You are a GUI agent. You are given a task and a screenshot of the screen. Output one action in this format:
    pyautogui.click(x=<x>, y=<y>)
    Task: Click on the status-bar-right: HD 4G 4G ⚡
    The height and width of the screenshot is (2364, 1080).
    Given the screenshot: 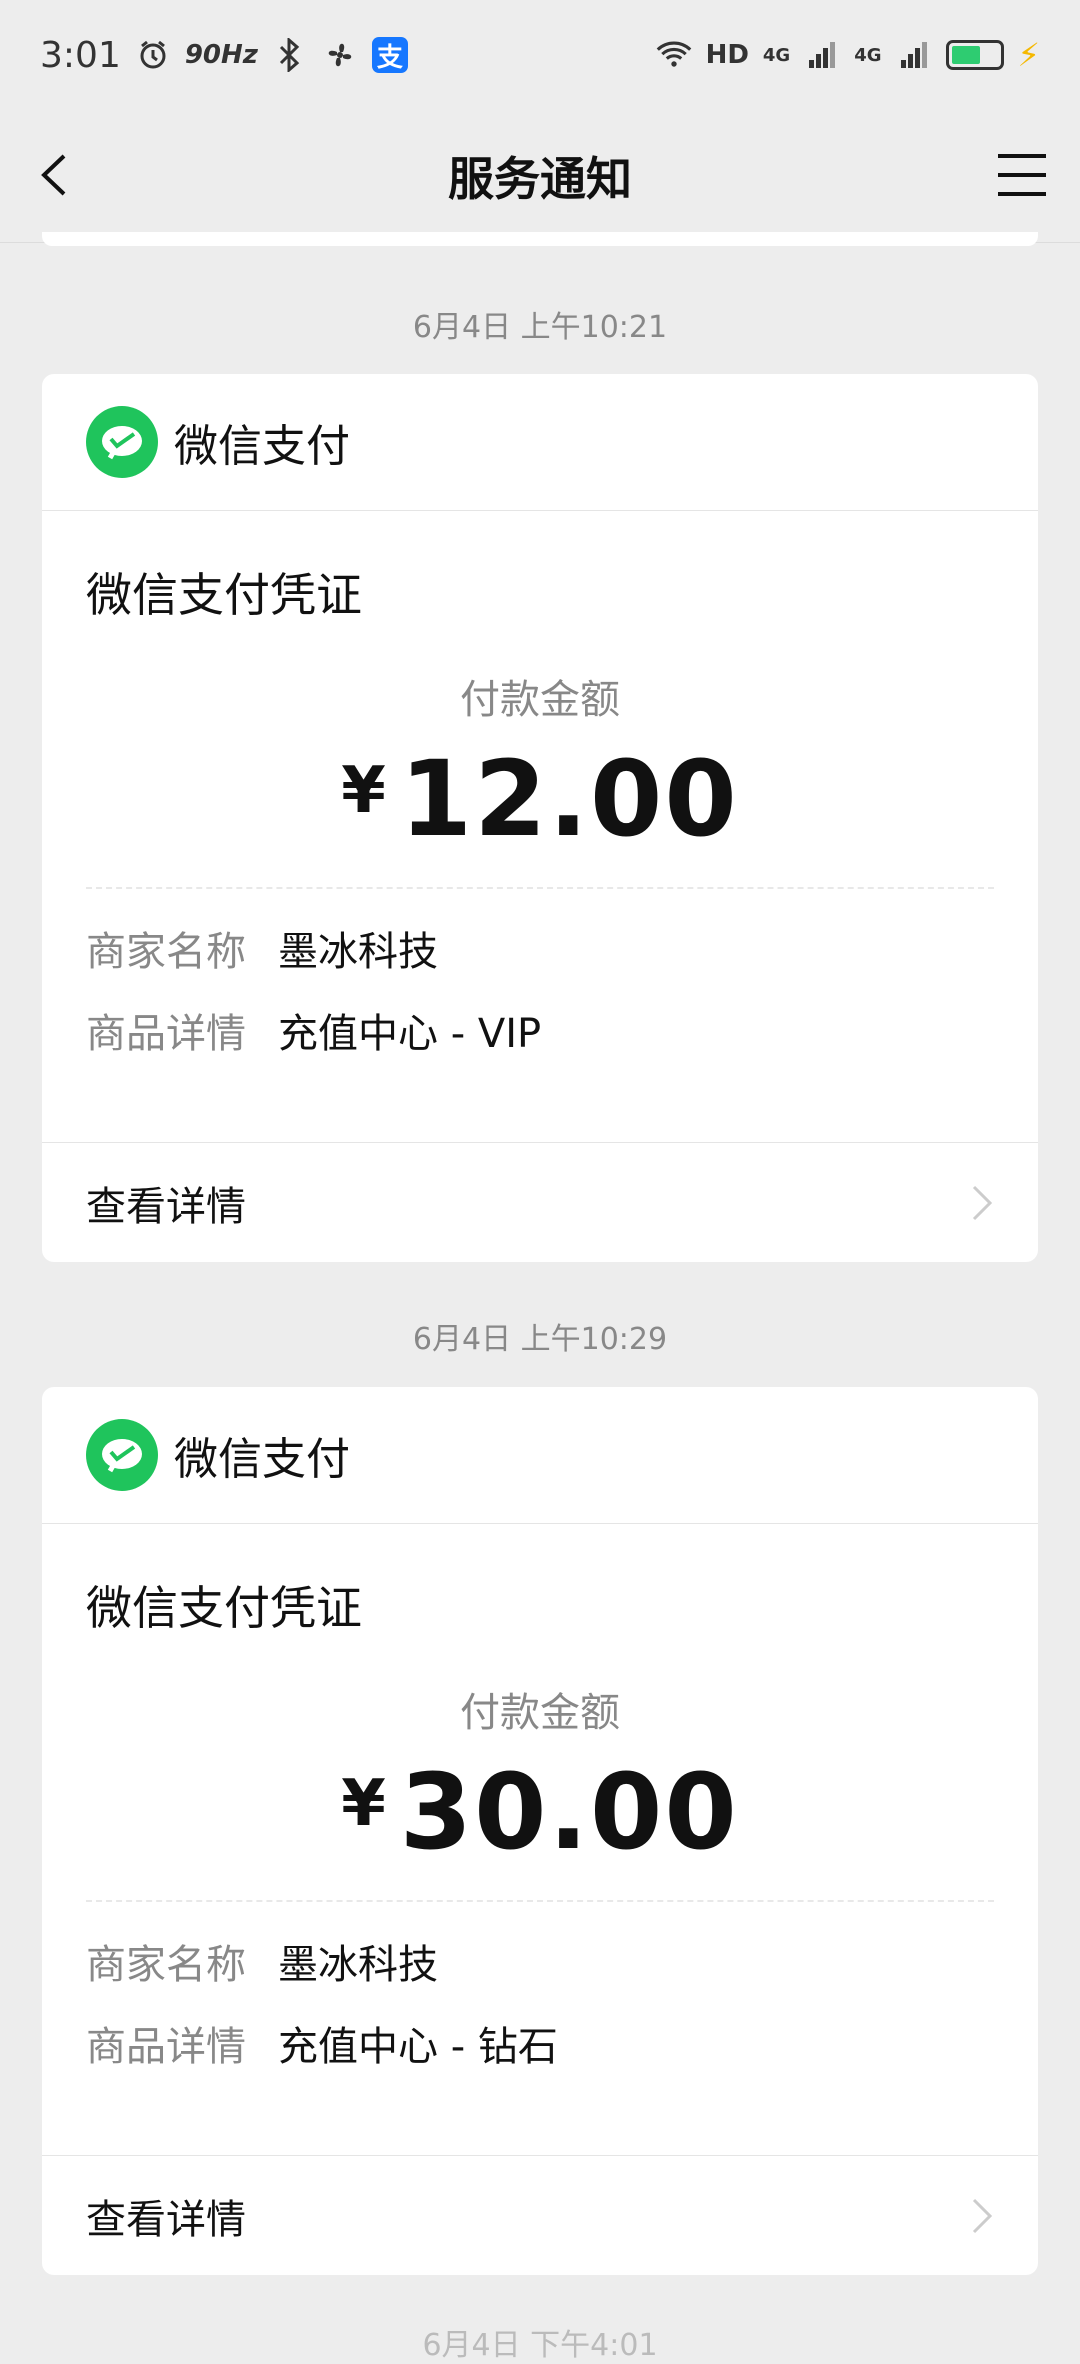 What is the action you would take?
    pyautogui.click(x=848, y=55)
    